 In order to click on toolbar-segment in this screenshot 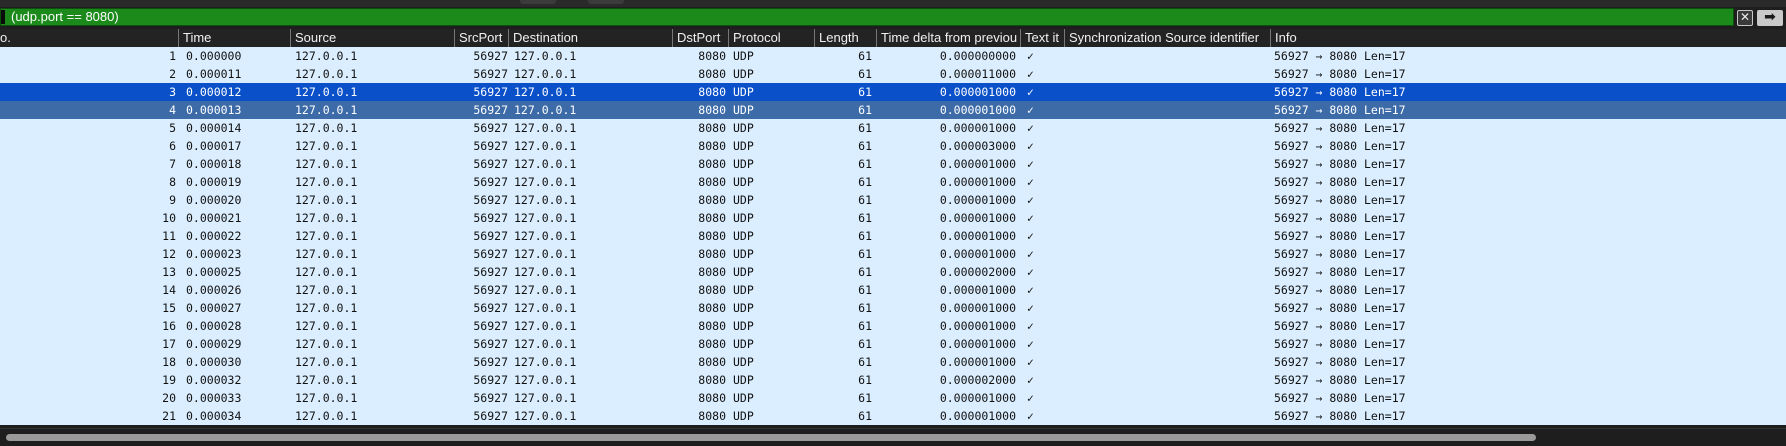, I will do `click(538, 2)`.